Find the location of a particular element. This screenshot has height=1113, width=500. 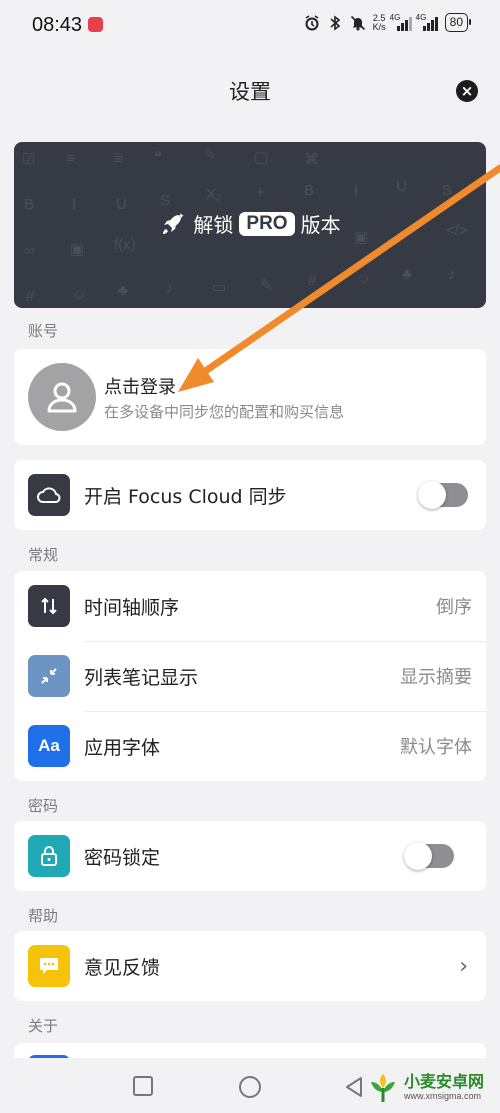

alarm-icon is located at coordinates (312, 22).